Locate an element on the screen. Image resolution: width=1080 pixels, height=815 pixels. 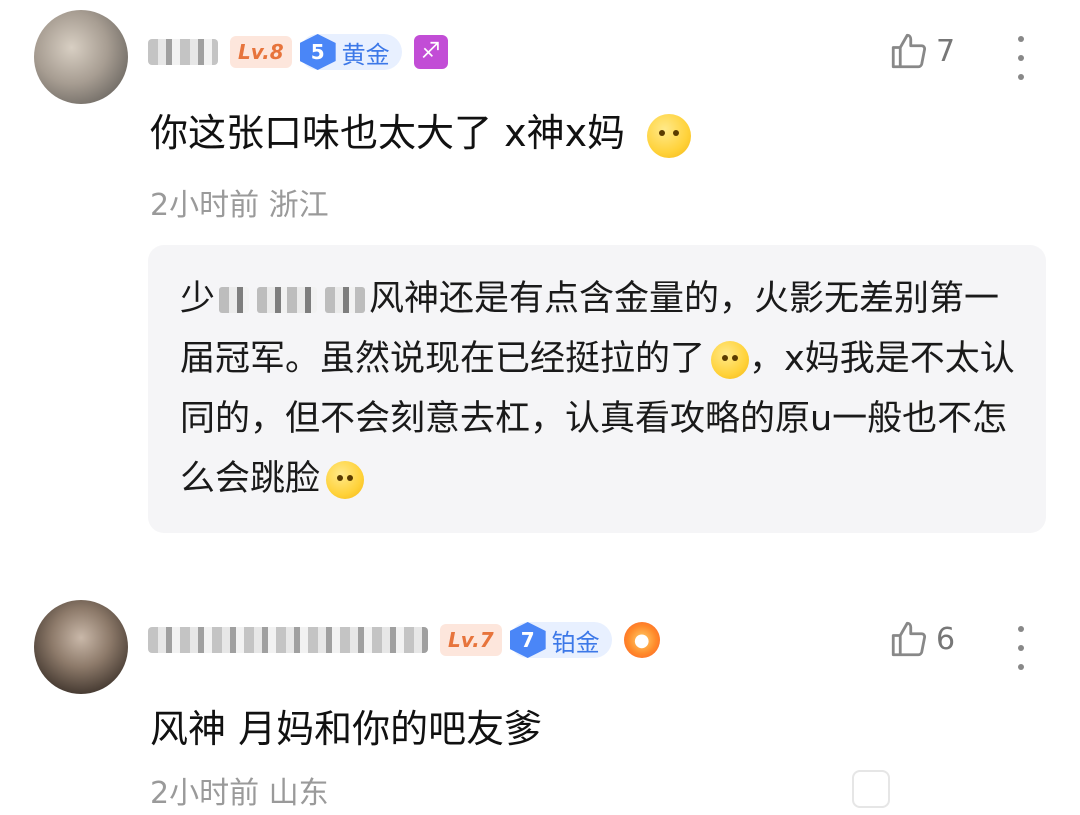
rank-number: 5 is located at coordinates (317, 52).